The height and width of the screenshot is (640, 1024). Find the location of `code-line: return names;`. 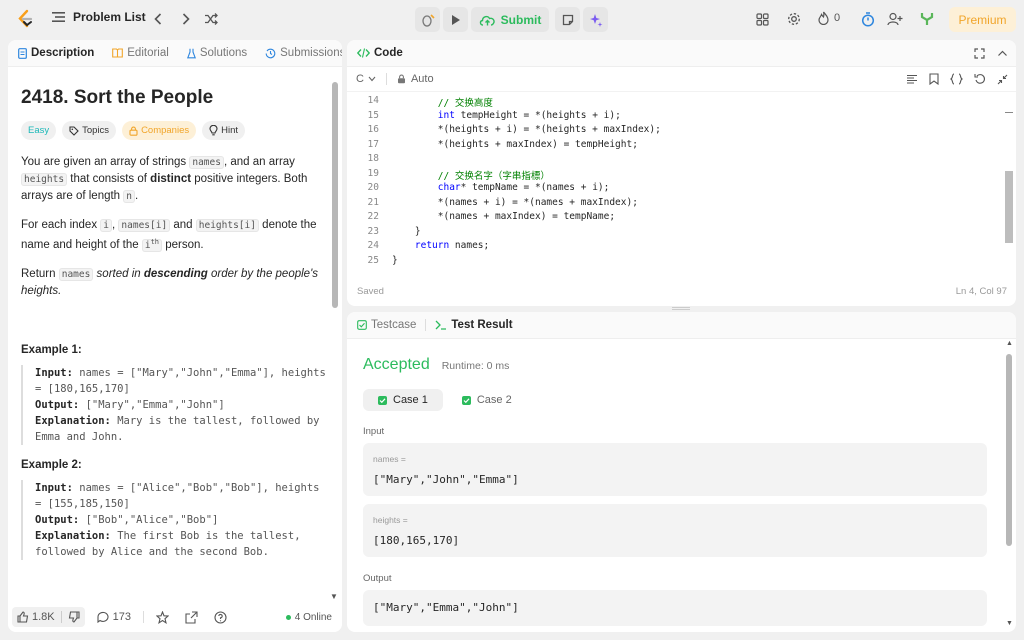

code-line: return names; is located at coordinates (440, 245).